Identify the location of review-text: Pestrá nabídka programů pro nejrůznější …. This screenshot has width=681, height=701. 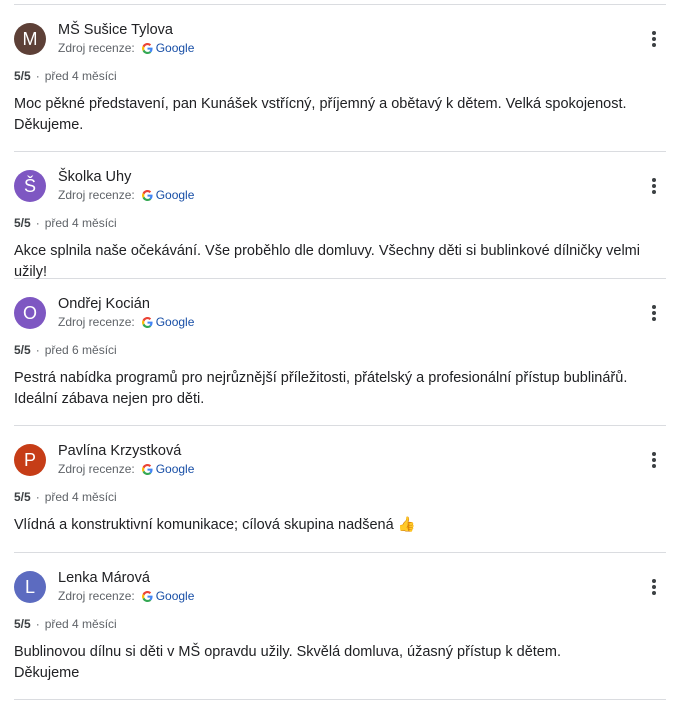
(321, 388).